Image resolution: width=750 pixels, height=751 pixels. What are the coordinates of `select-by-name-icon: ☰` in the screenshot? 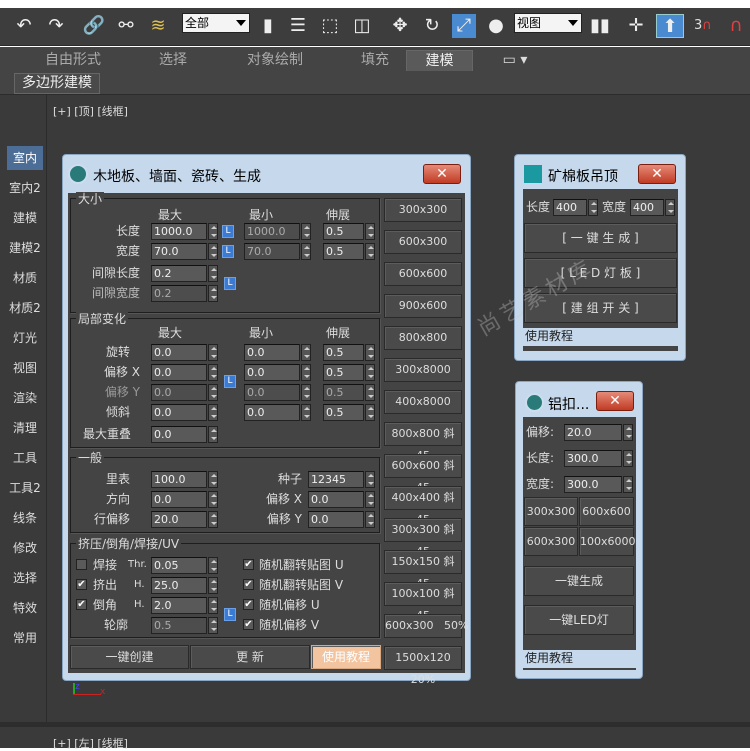 It's located at (298, 26).